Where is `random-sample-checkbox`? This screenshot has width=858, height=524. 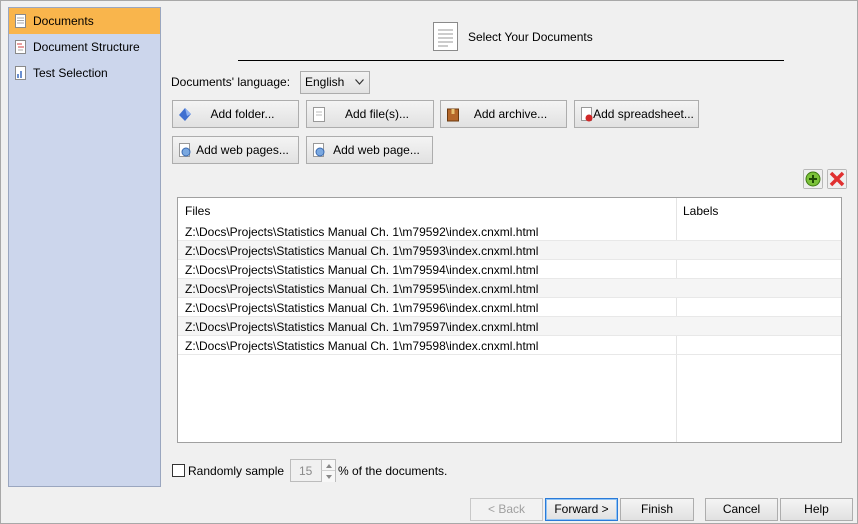 random-sample-checkbox is located at coordinates (178, 470).